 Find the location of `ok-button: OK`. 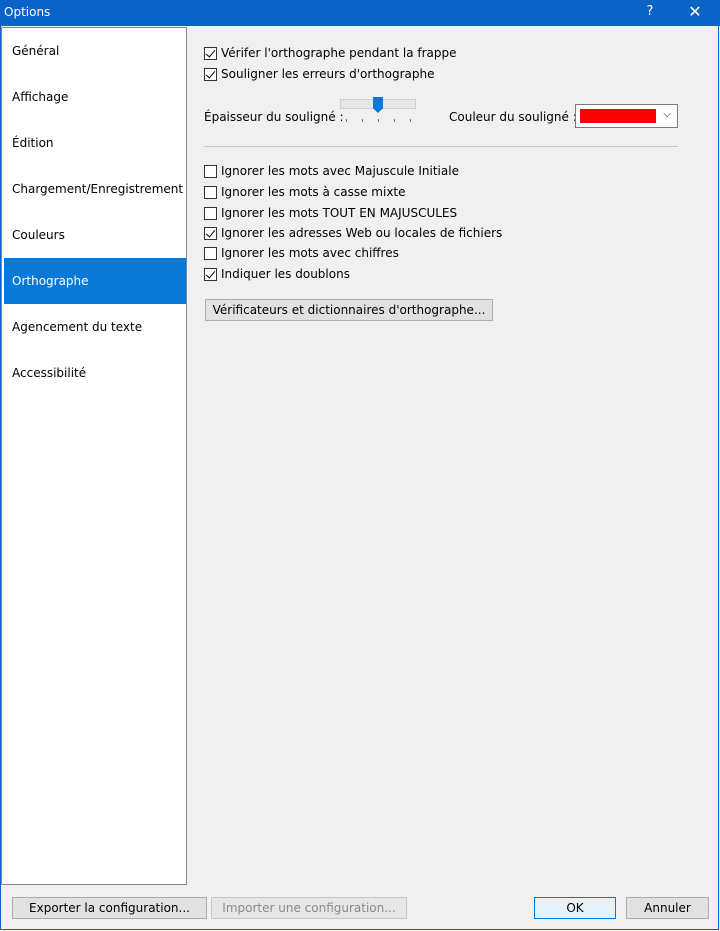

ok-button: OK is located at coordinates (575, 908).